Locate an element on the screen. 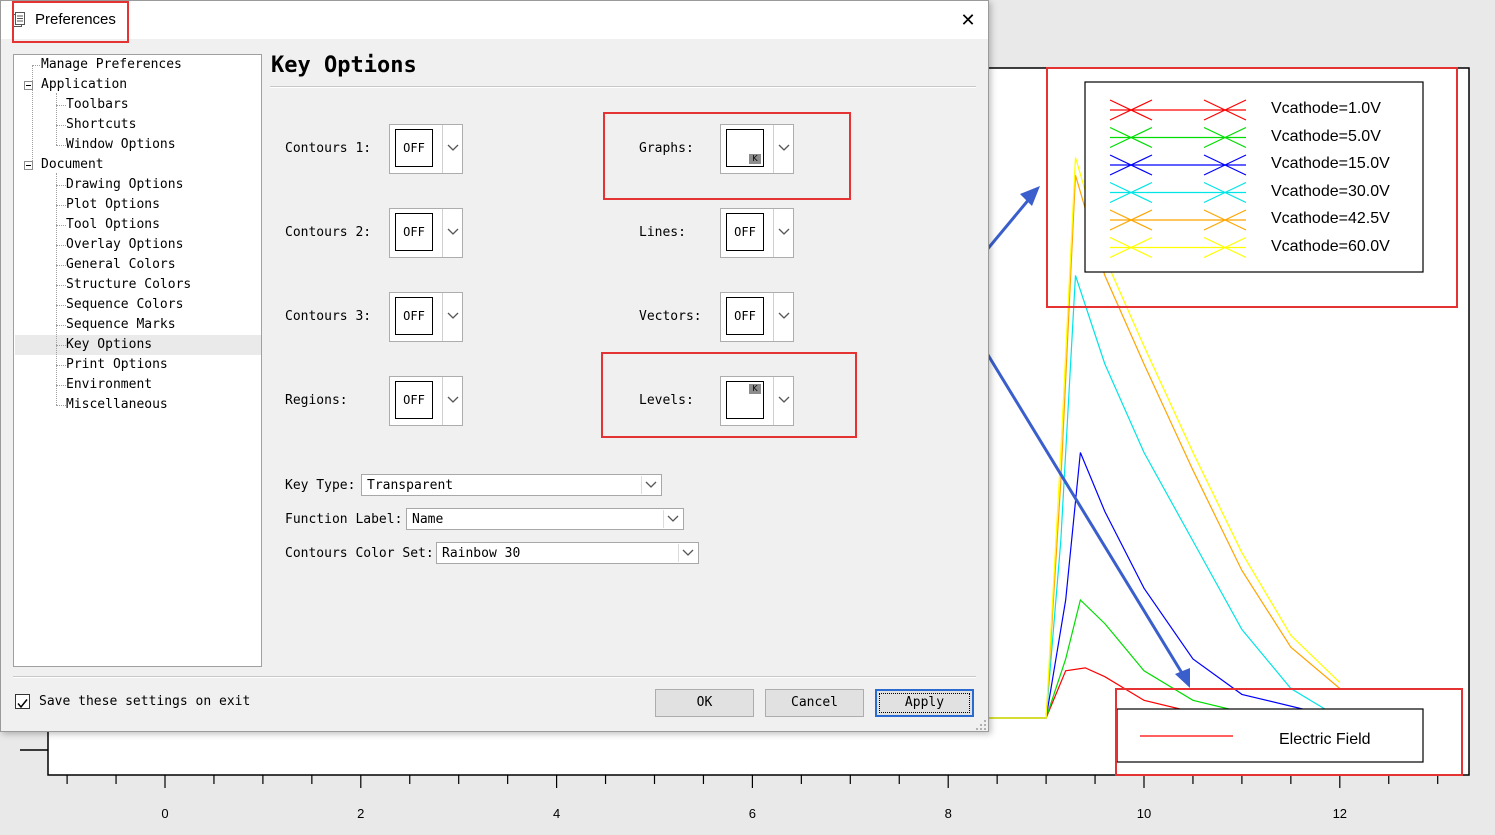  save-settings-checkbox is located at coordinates (22, 701).